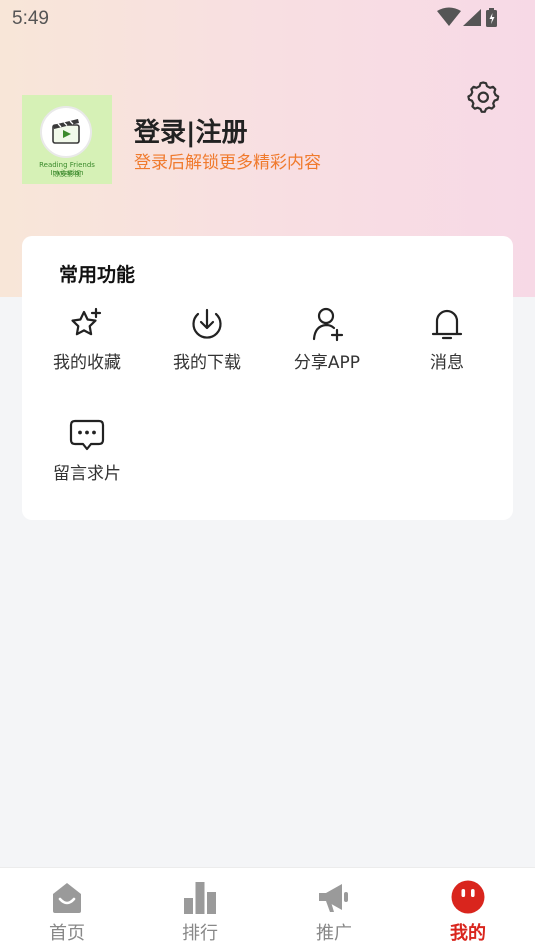 The image size is (535, 951). Describe the element at coordinates (87, 346) in the screenshot. I see `favorites-button: 我的收藏` at that location.